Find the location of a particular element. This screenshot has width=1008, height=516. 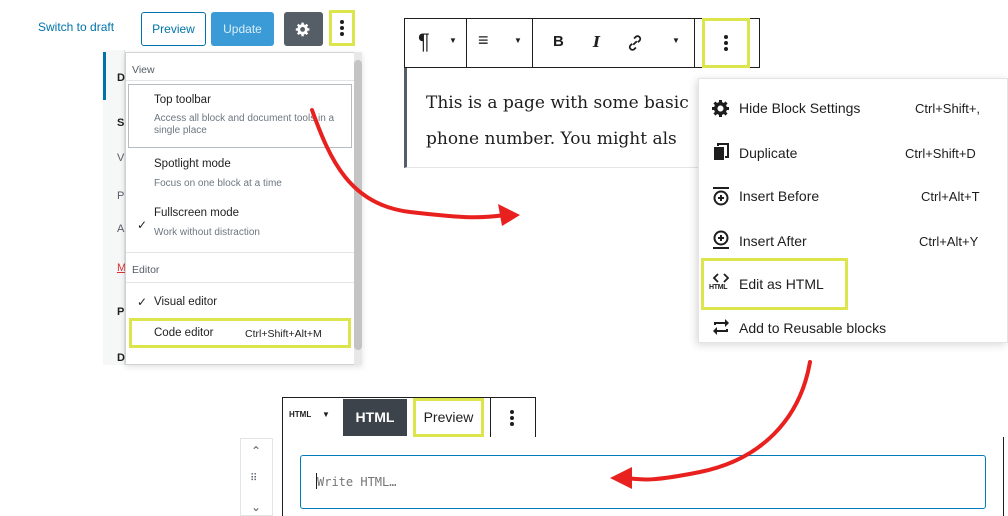

menu-item-label: Duplicate is located at coordinates (768, 153).